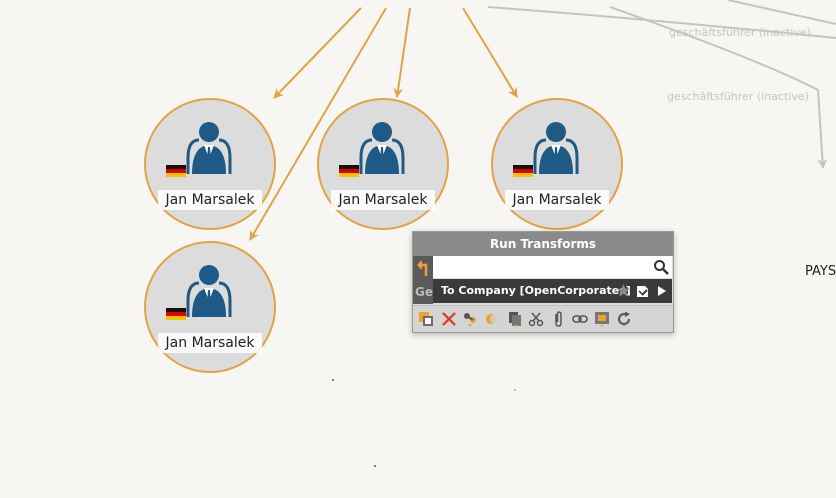 Image resolution: width=836 pixels, height=498 pixels. I want to click on frame-icon, so click(602, 319).